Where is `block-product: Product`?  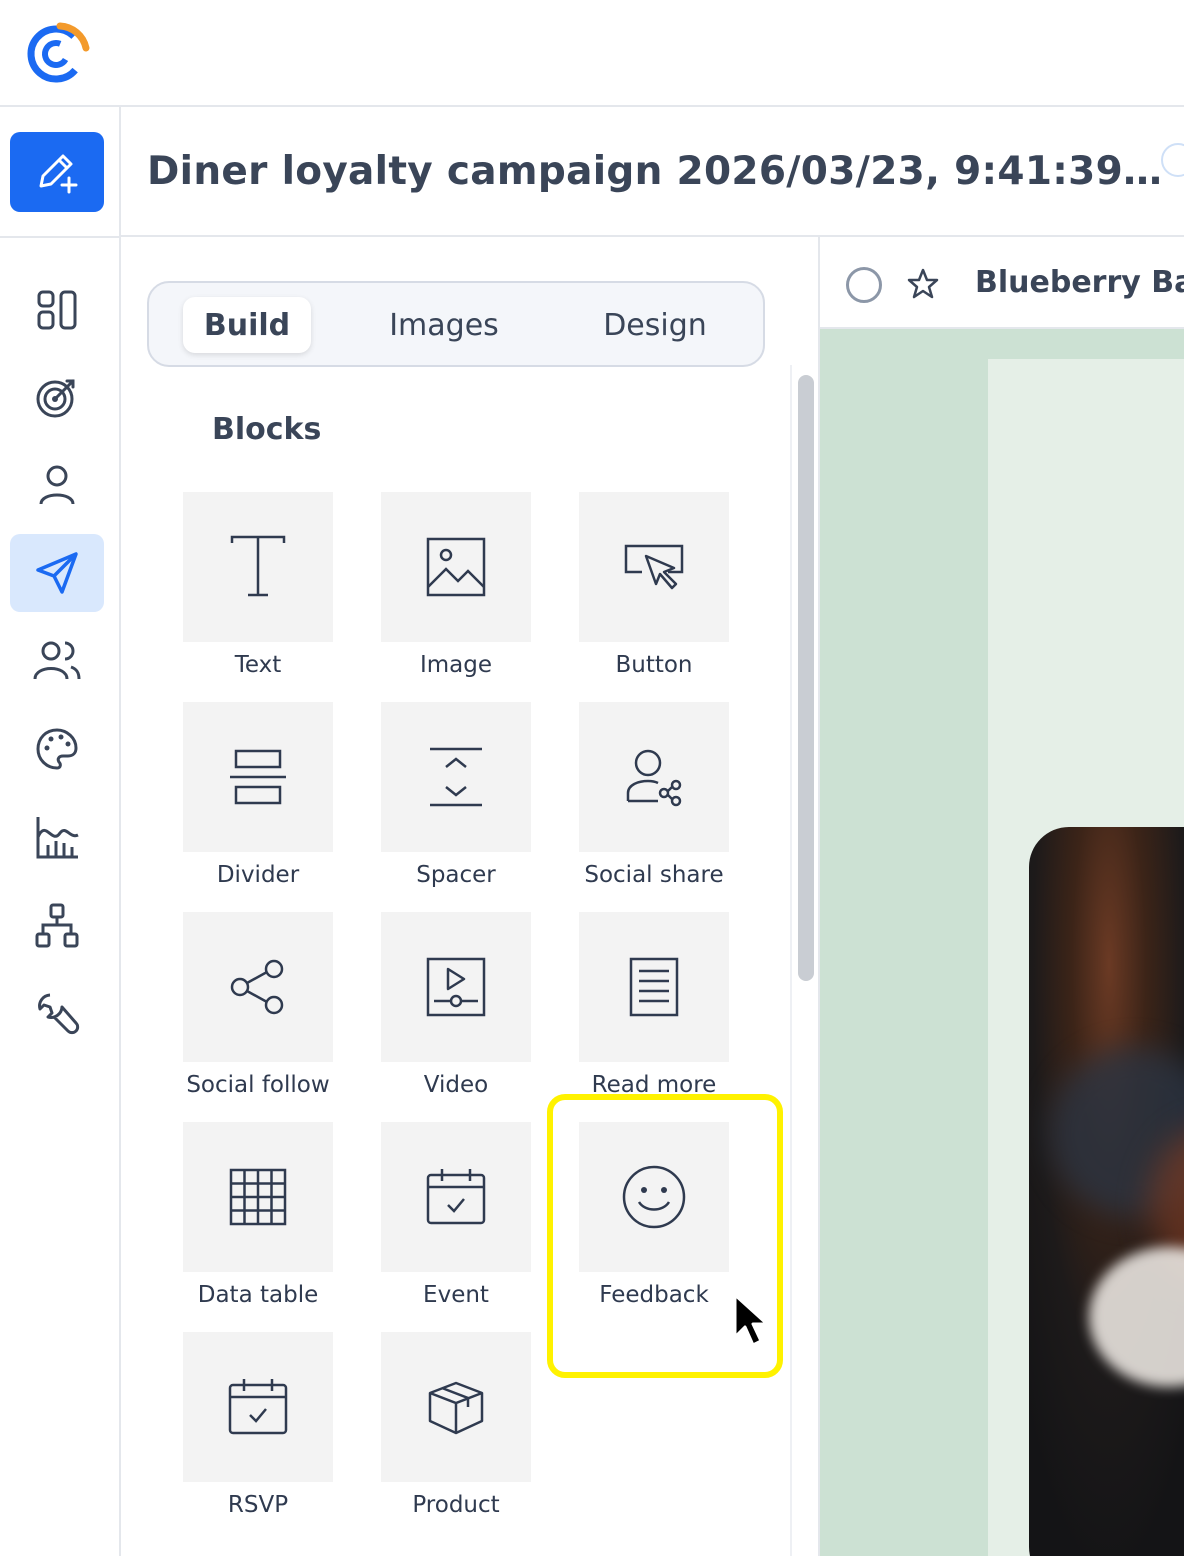 block-product: Product is located at coordinates (456, 1432).